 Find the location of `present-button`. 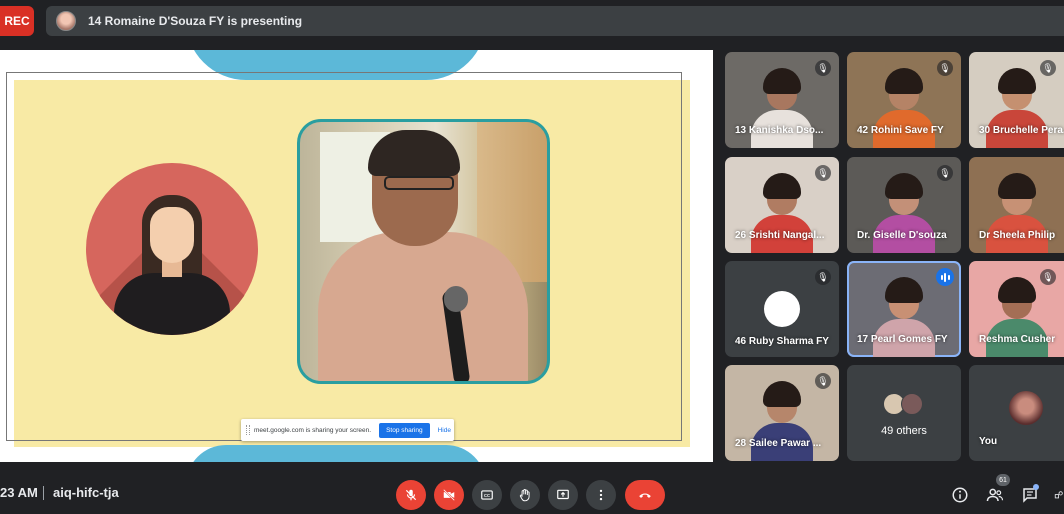

present-button is located at coordinates (563, 495).